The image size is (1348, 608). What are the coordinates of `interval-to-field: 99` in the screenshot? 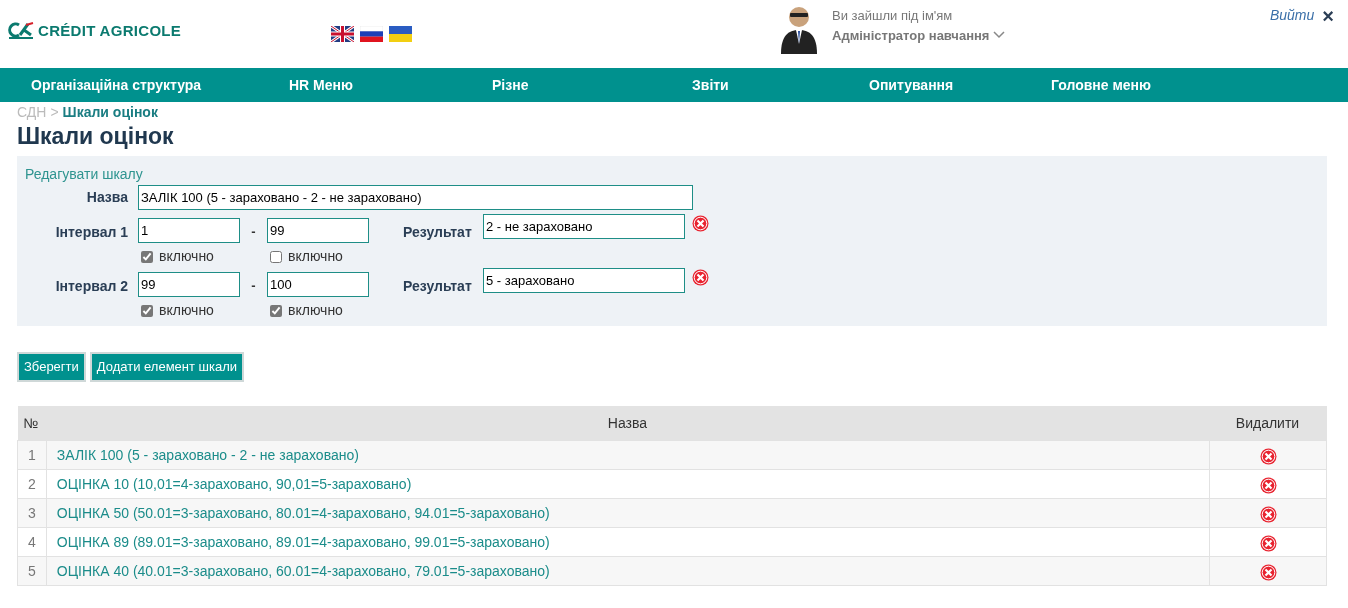 It's located at (318, 231).